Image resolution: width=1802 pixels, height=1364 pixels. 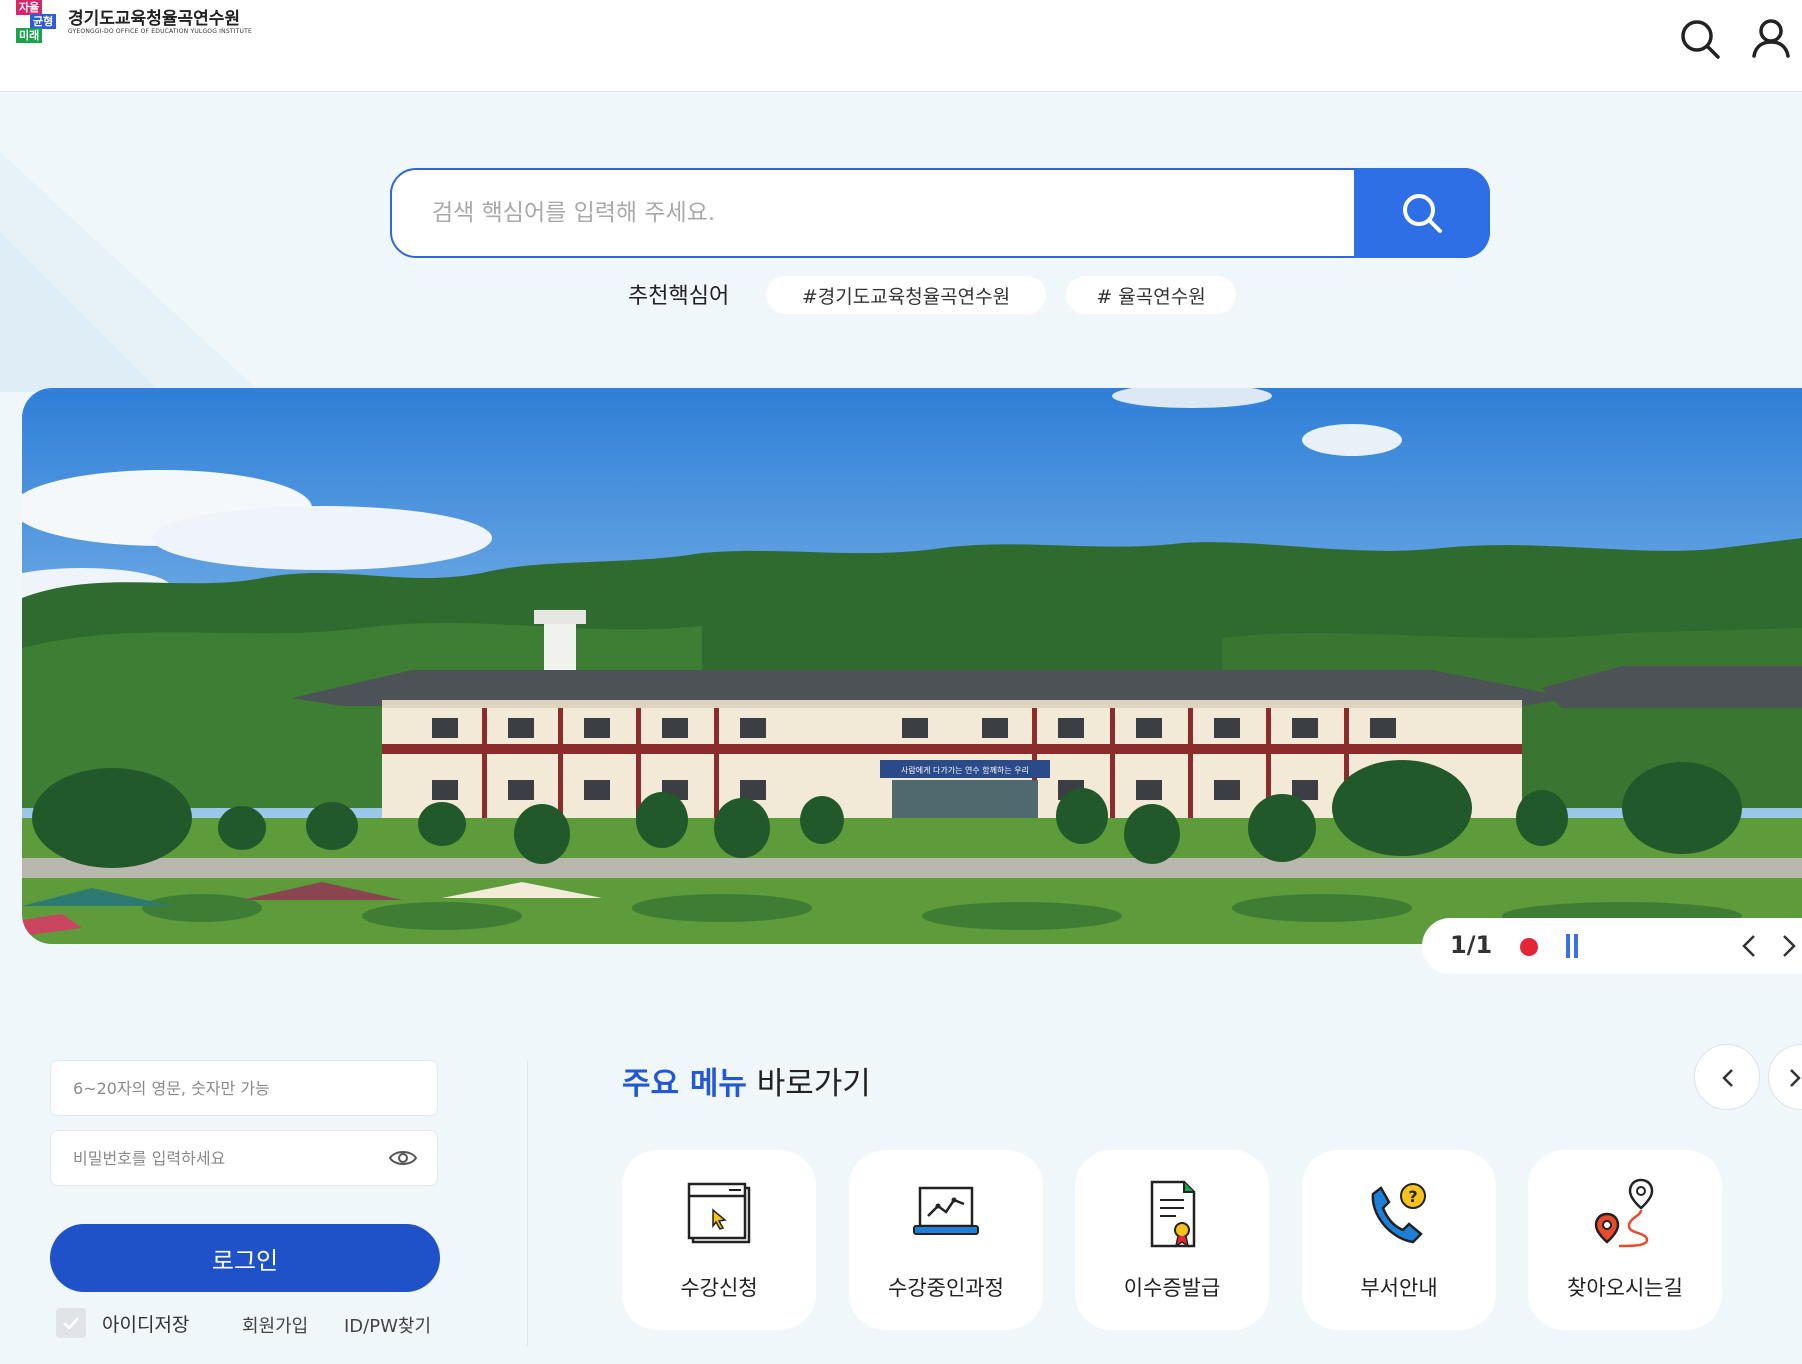 What do you see at coordinates (1625, 1288) in the screenshot?
I see `quick-menu-label: 찾아오시는길` at bounding box center [1625, 1288].